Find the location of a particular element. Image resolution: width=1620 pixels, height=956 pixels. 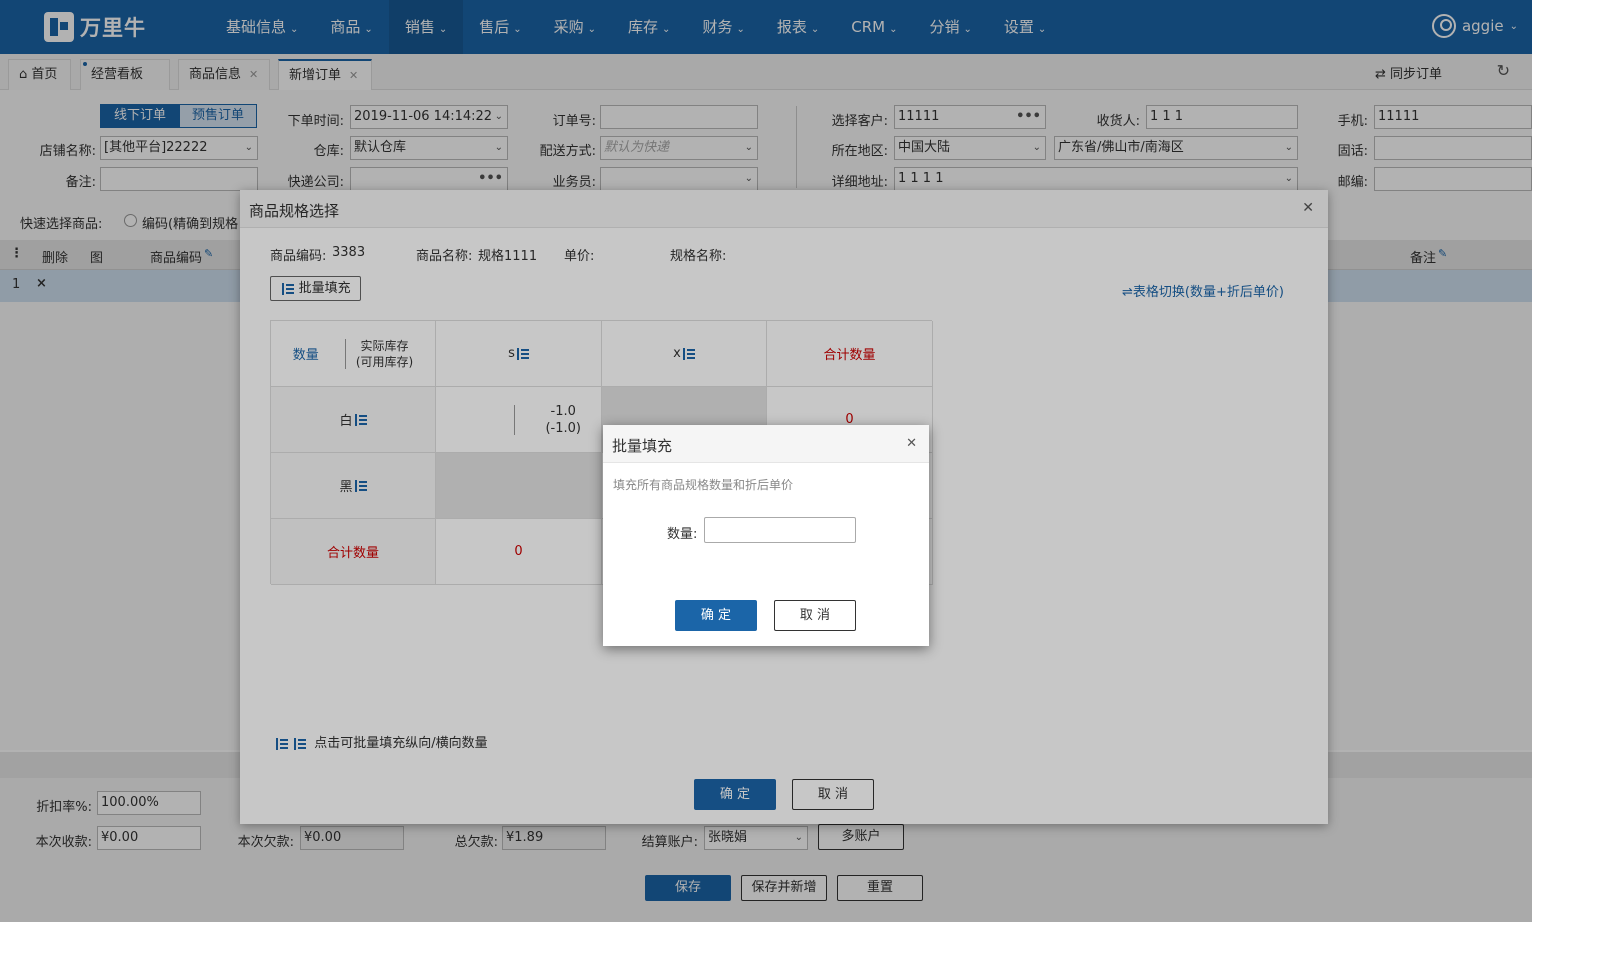

dialog-header: 批量填充 ✕ is located at coordinates (766, 444).